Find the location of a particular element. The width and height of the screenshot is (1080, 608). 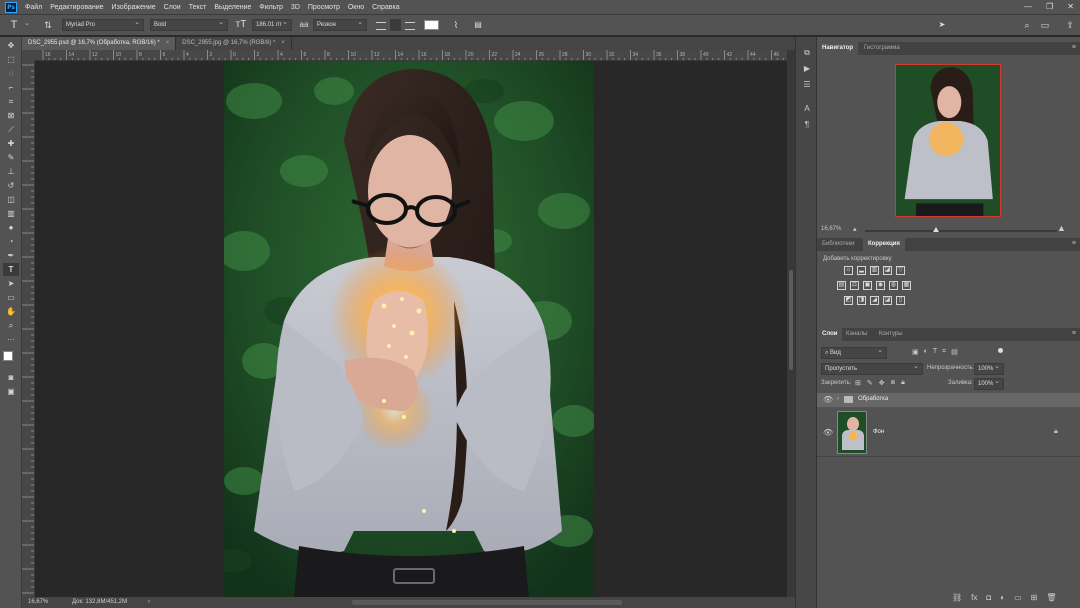

lock-all-icon: 🔒︎ is located at coordinates (903, 383).